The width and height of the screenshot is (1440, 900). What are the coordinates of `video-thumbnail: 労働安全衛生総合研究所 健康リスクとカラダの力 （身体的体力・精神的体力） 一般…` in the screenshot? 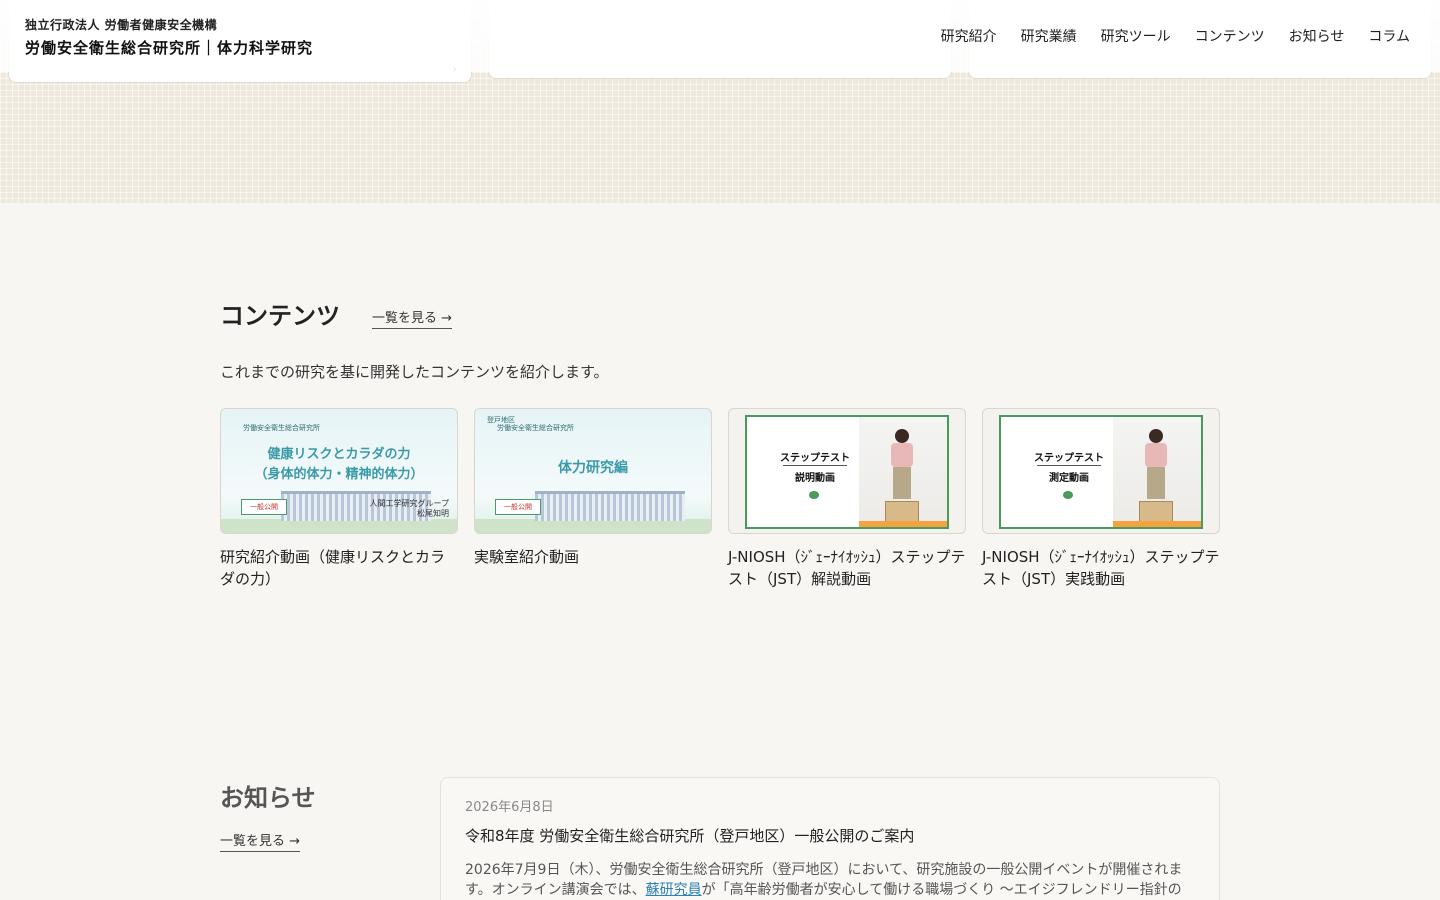 It's located at (339, 471).